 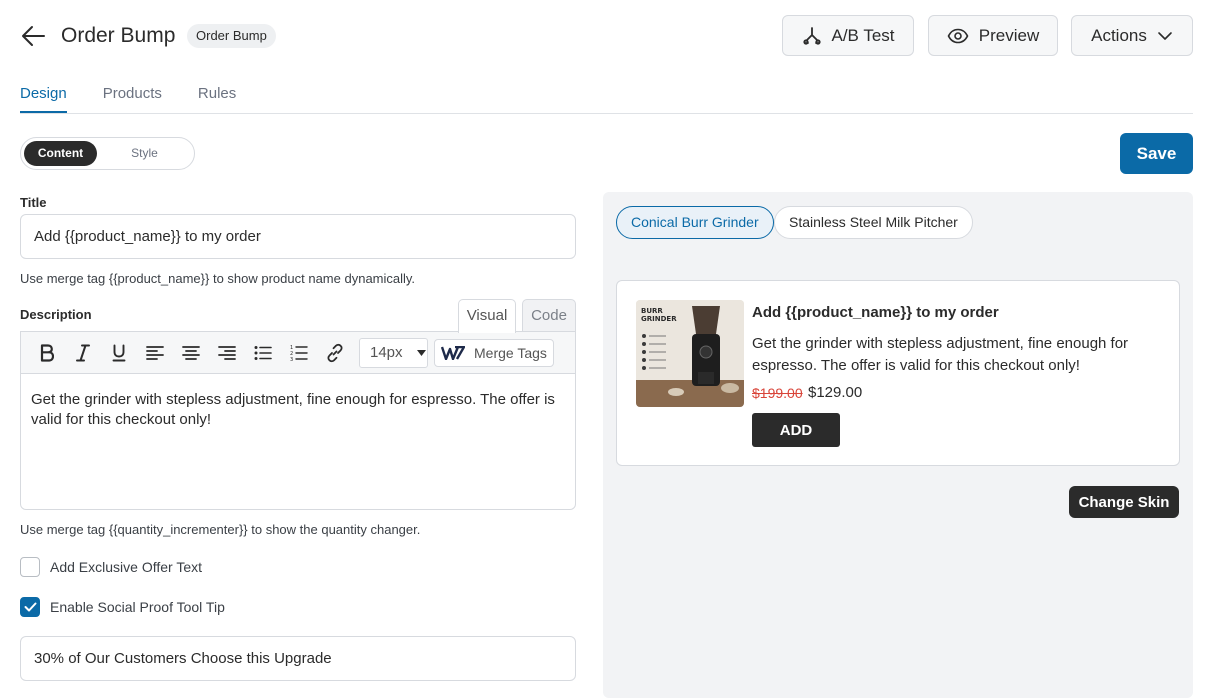 I want to click on underline-button, so click(x=119, y=353).